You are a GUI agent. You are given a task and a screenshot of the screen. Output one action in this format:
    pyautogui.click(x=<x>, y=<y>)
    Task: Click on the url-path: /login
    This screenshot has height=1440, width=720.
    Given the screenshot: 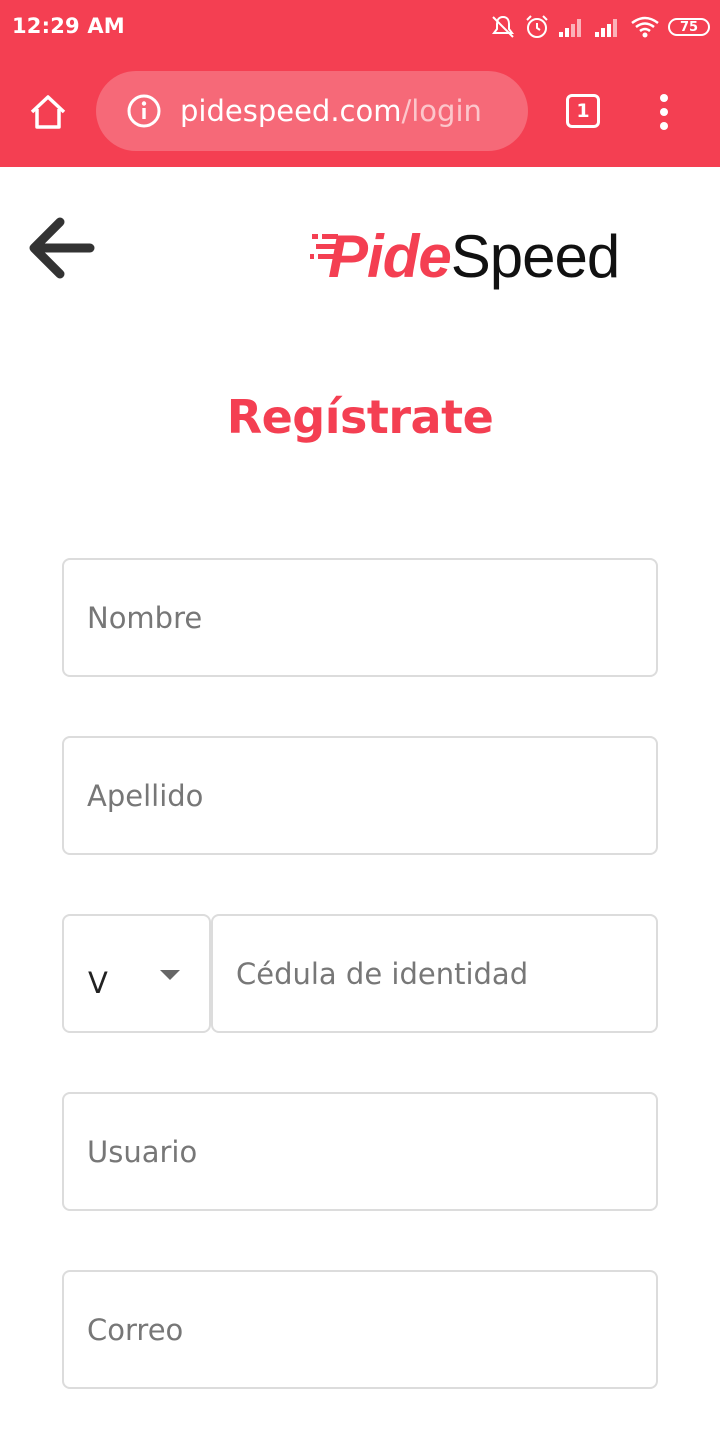 What is the action you would take?
    pyautogui.click(x=441, y=111)
    